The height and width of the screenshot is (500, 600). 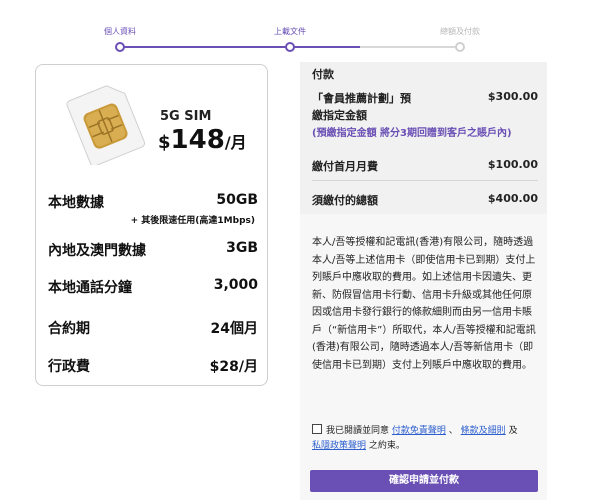 What do you see at coordinates (339, 115) in the screenshot?
I see `payment-row-label: 繳指定金額` at bounding box center [339, 115].